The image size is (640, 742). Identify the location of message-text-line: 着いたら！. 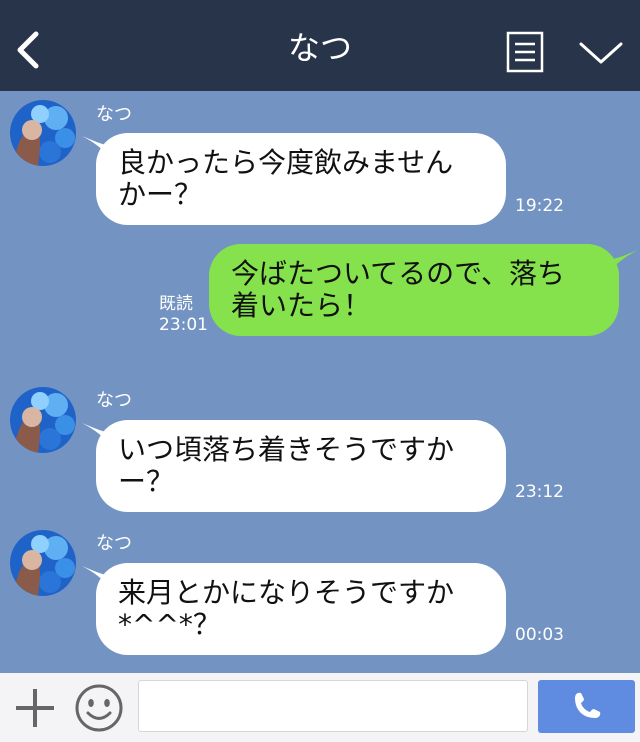
(301, 305).